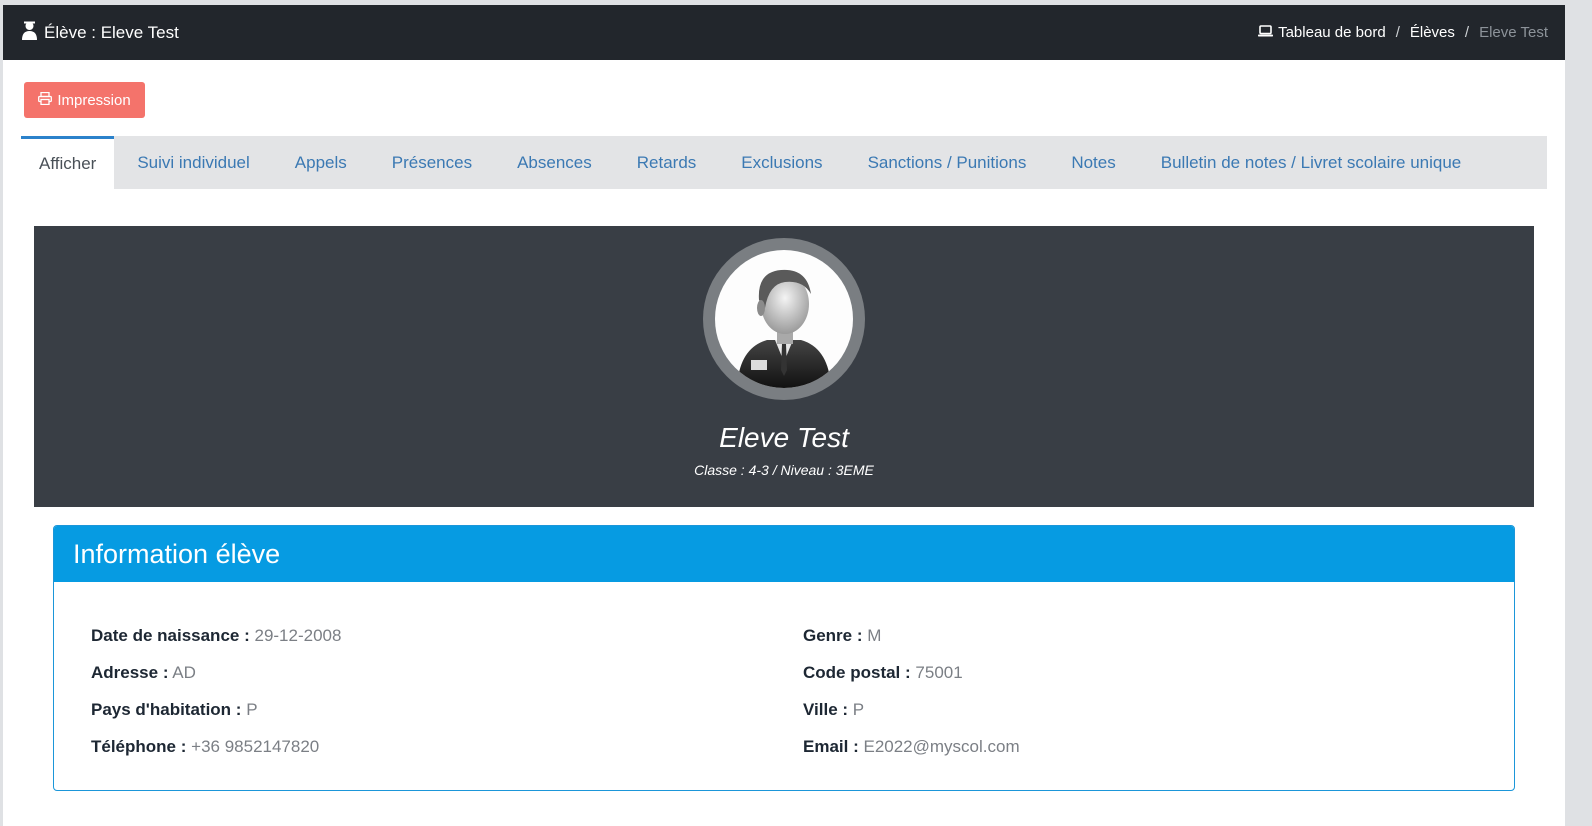 The image size is (1592, 826). I want to click on info-label: Code postal :, so click(857, 672).